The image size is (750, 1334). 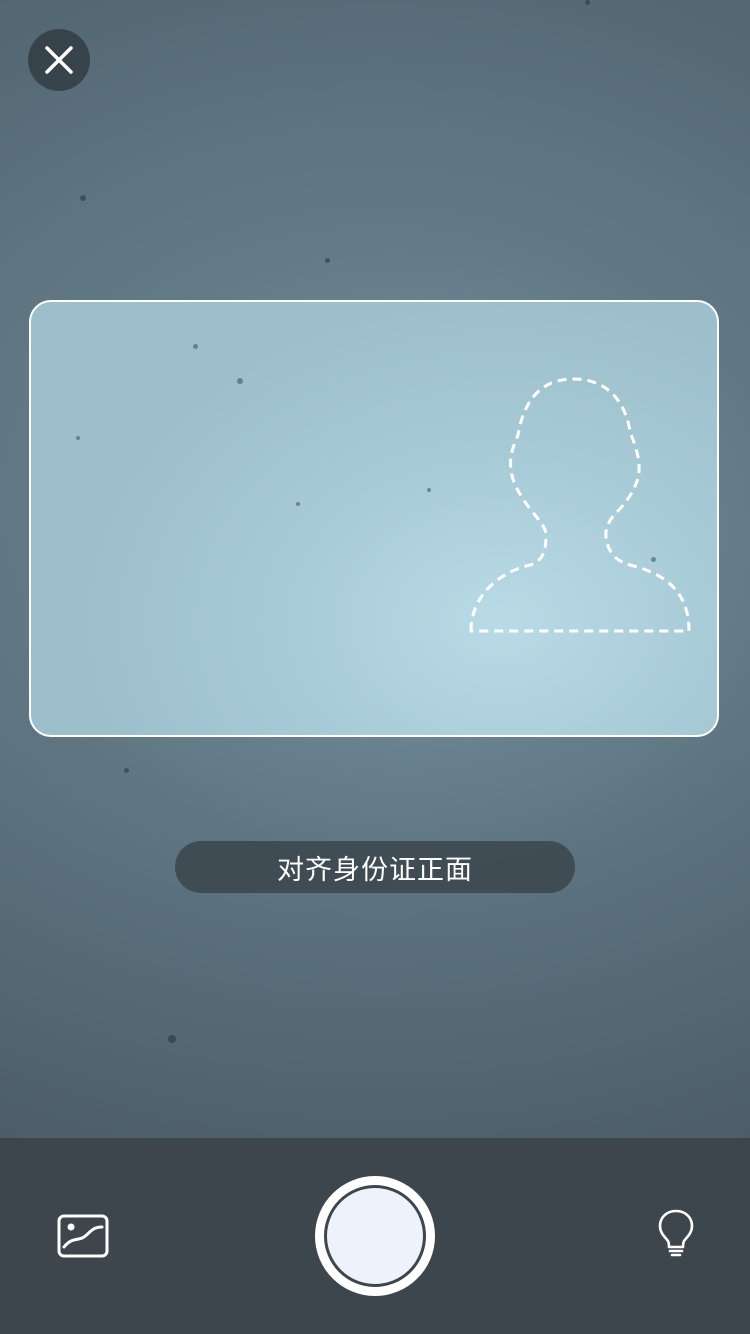 I want to click on alignment-hint: 对齐身份证正面, so click(x=375, y=867).